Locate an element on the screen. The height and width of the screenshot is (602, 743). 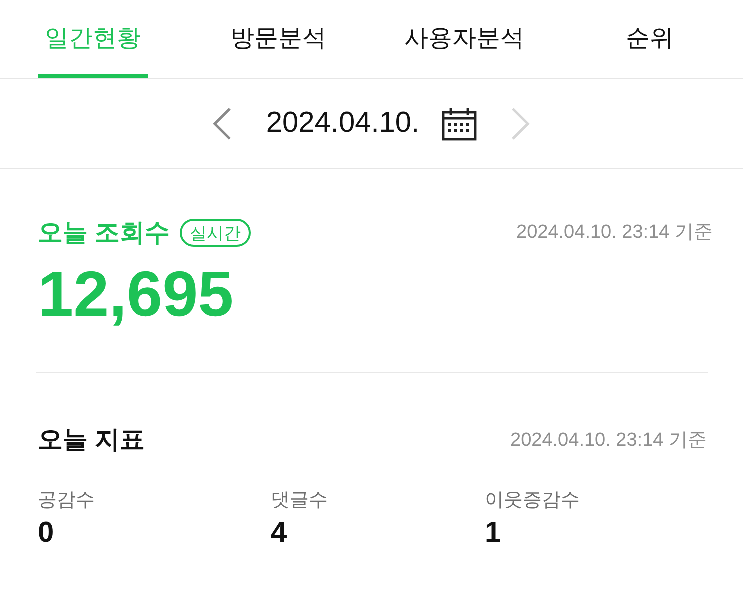
date-text: 2024.04.10. is located at coordinates (343, 123).